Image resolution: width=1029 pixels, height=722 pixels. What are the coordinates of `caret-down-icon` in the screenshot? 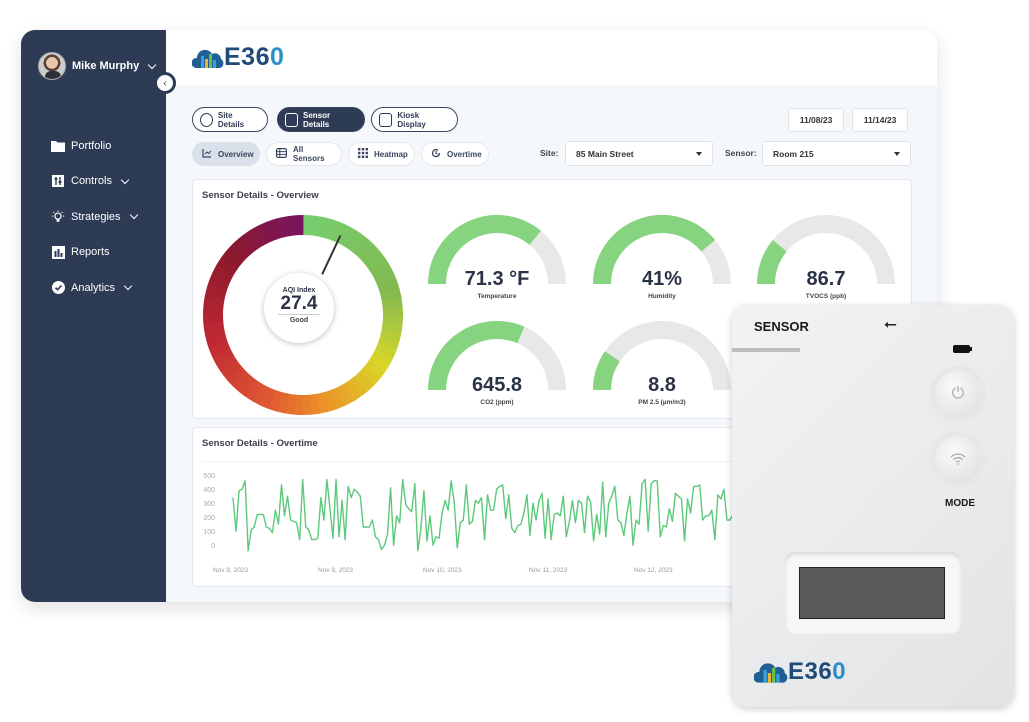 It's located at (897, 154).